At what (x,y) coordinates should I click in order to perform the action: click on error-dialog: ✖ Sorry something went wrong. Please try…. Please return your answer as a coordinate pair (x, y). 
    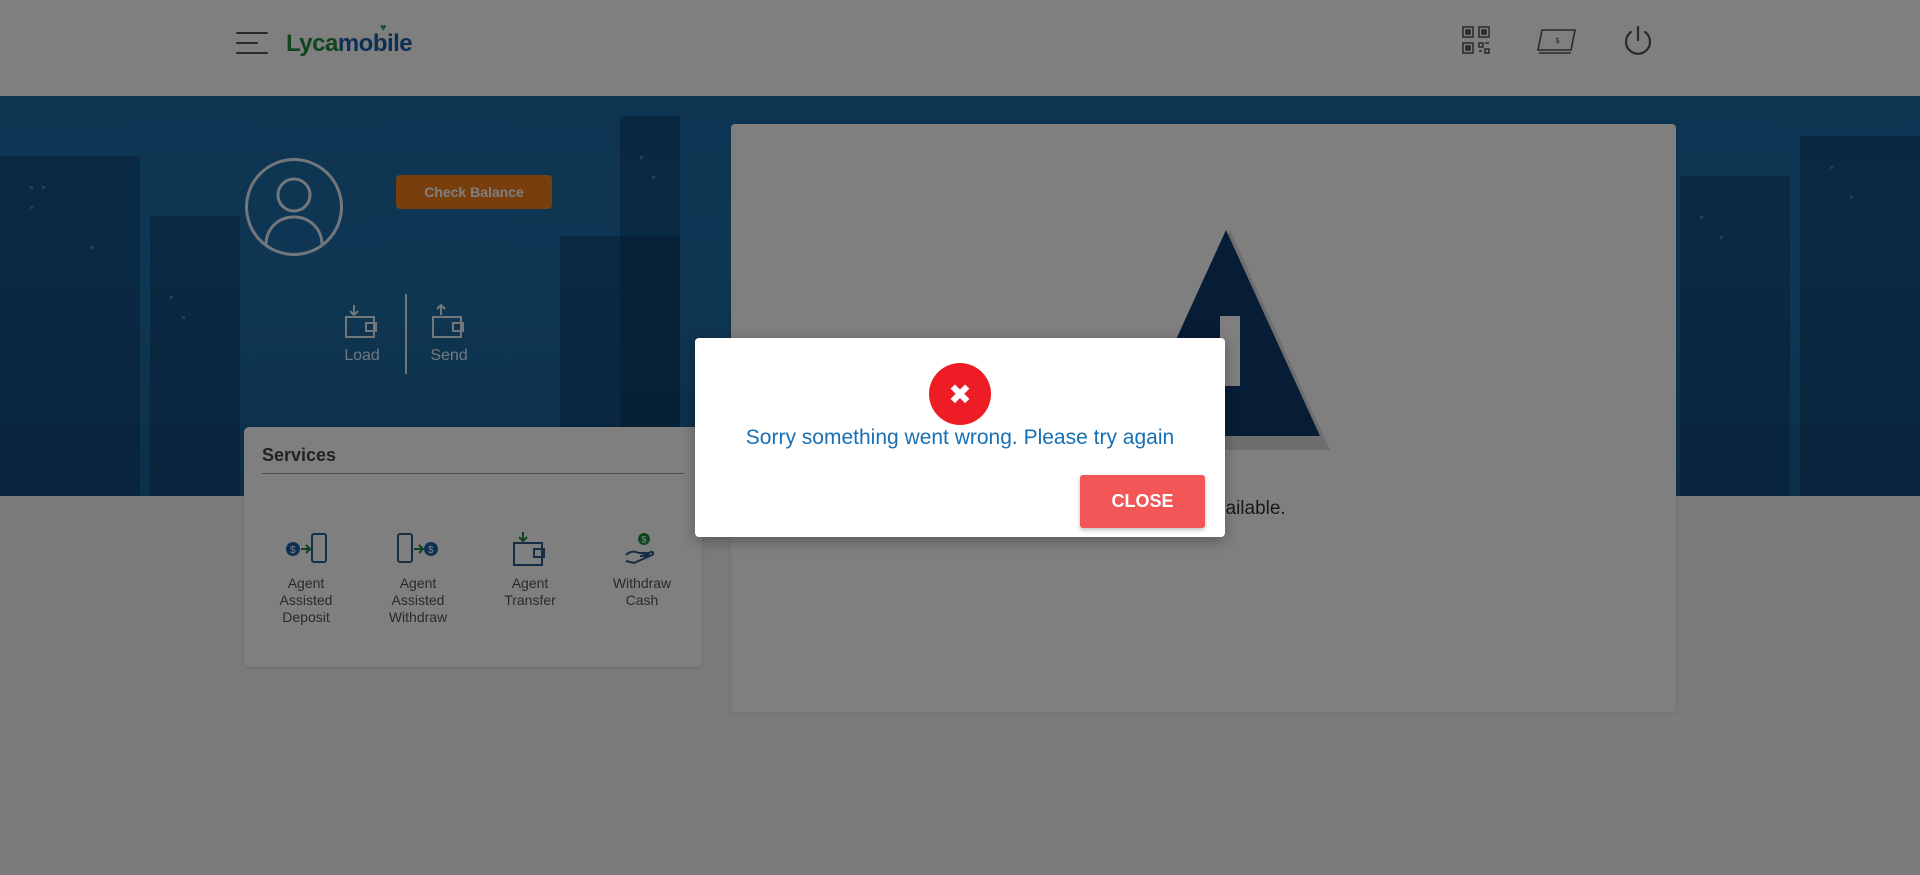
    Looking at the image, I should click on (960, 437).